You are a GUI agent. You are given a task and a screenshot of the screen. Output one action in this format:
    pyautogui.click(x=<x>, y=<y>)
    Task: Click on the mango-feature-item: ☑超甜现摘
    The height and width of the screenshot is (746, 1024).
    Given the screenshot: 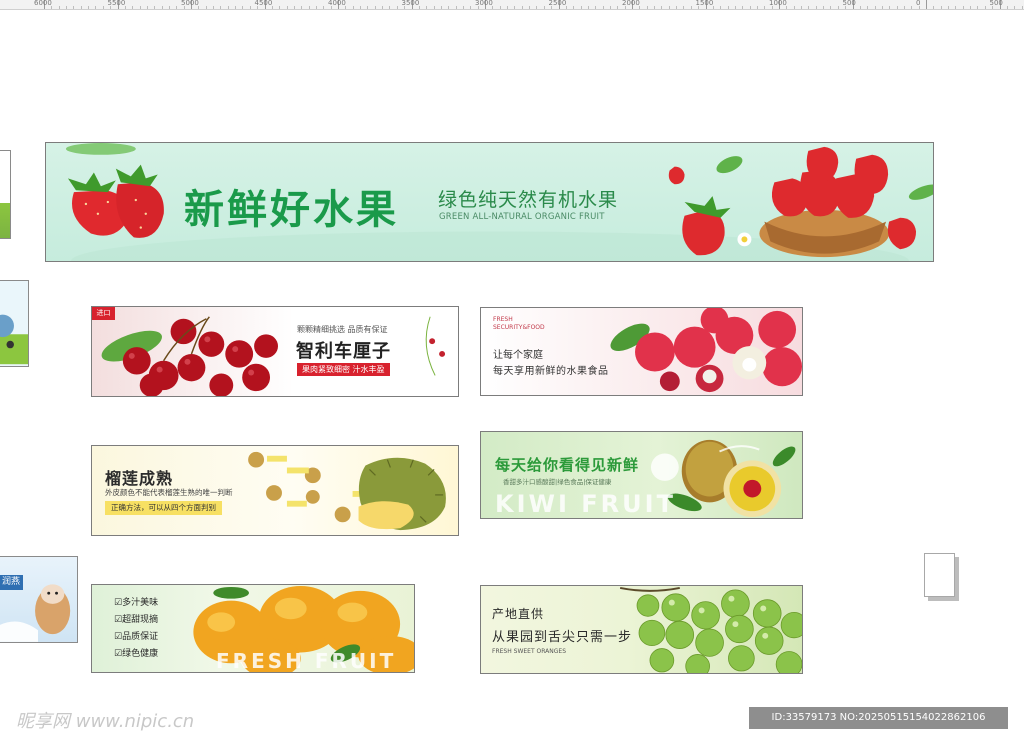 What is the action you would take?
    pyautogui.click(x=136, y=620)
    